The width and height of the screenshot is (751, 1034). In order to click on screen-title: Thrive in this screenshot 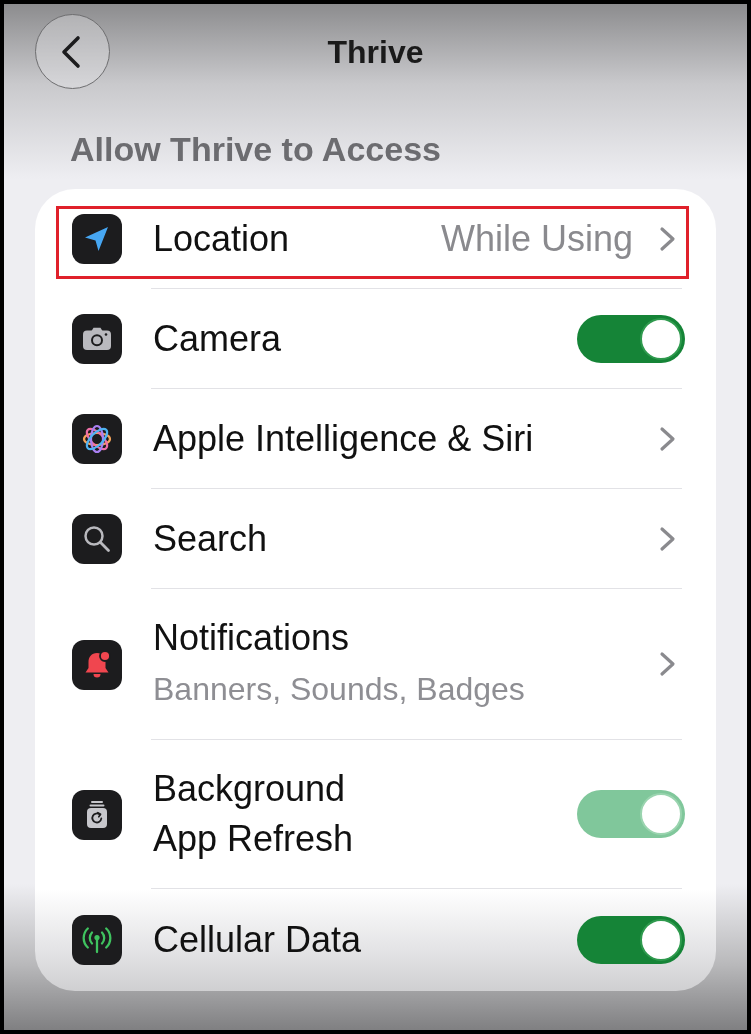, I will do `click(375, 52)`.